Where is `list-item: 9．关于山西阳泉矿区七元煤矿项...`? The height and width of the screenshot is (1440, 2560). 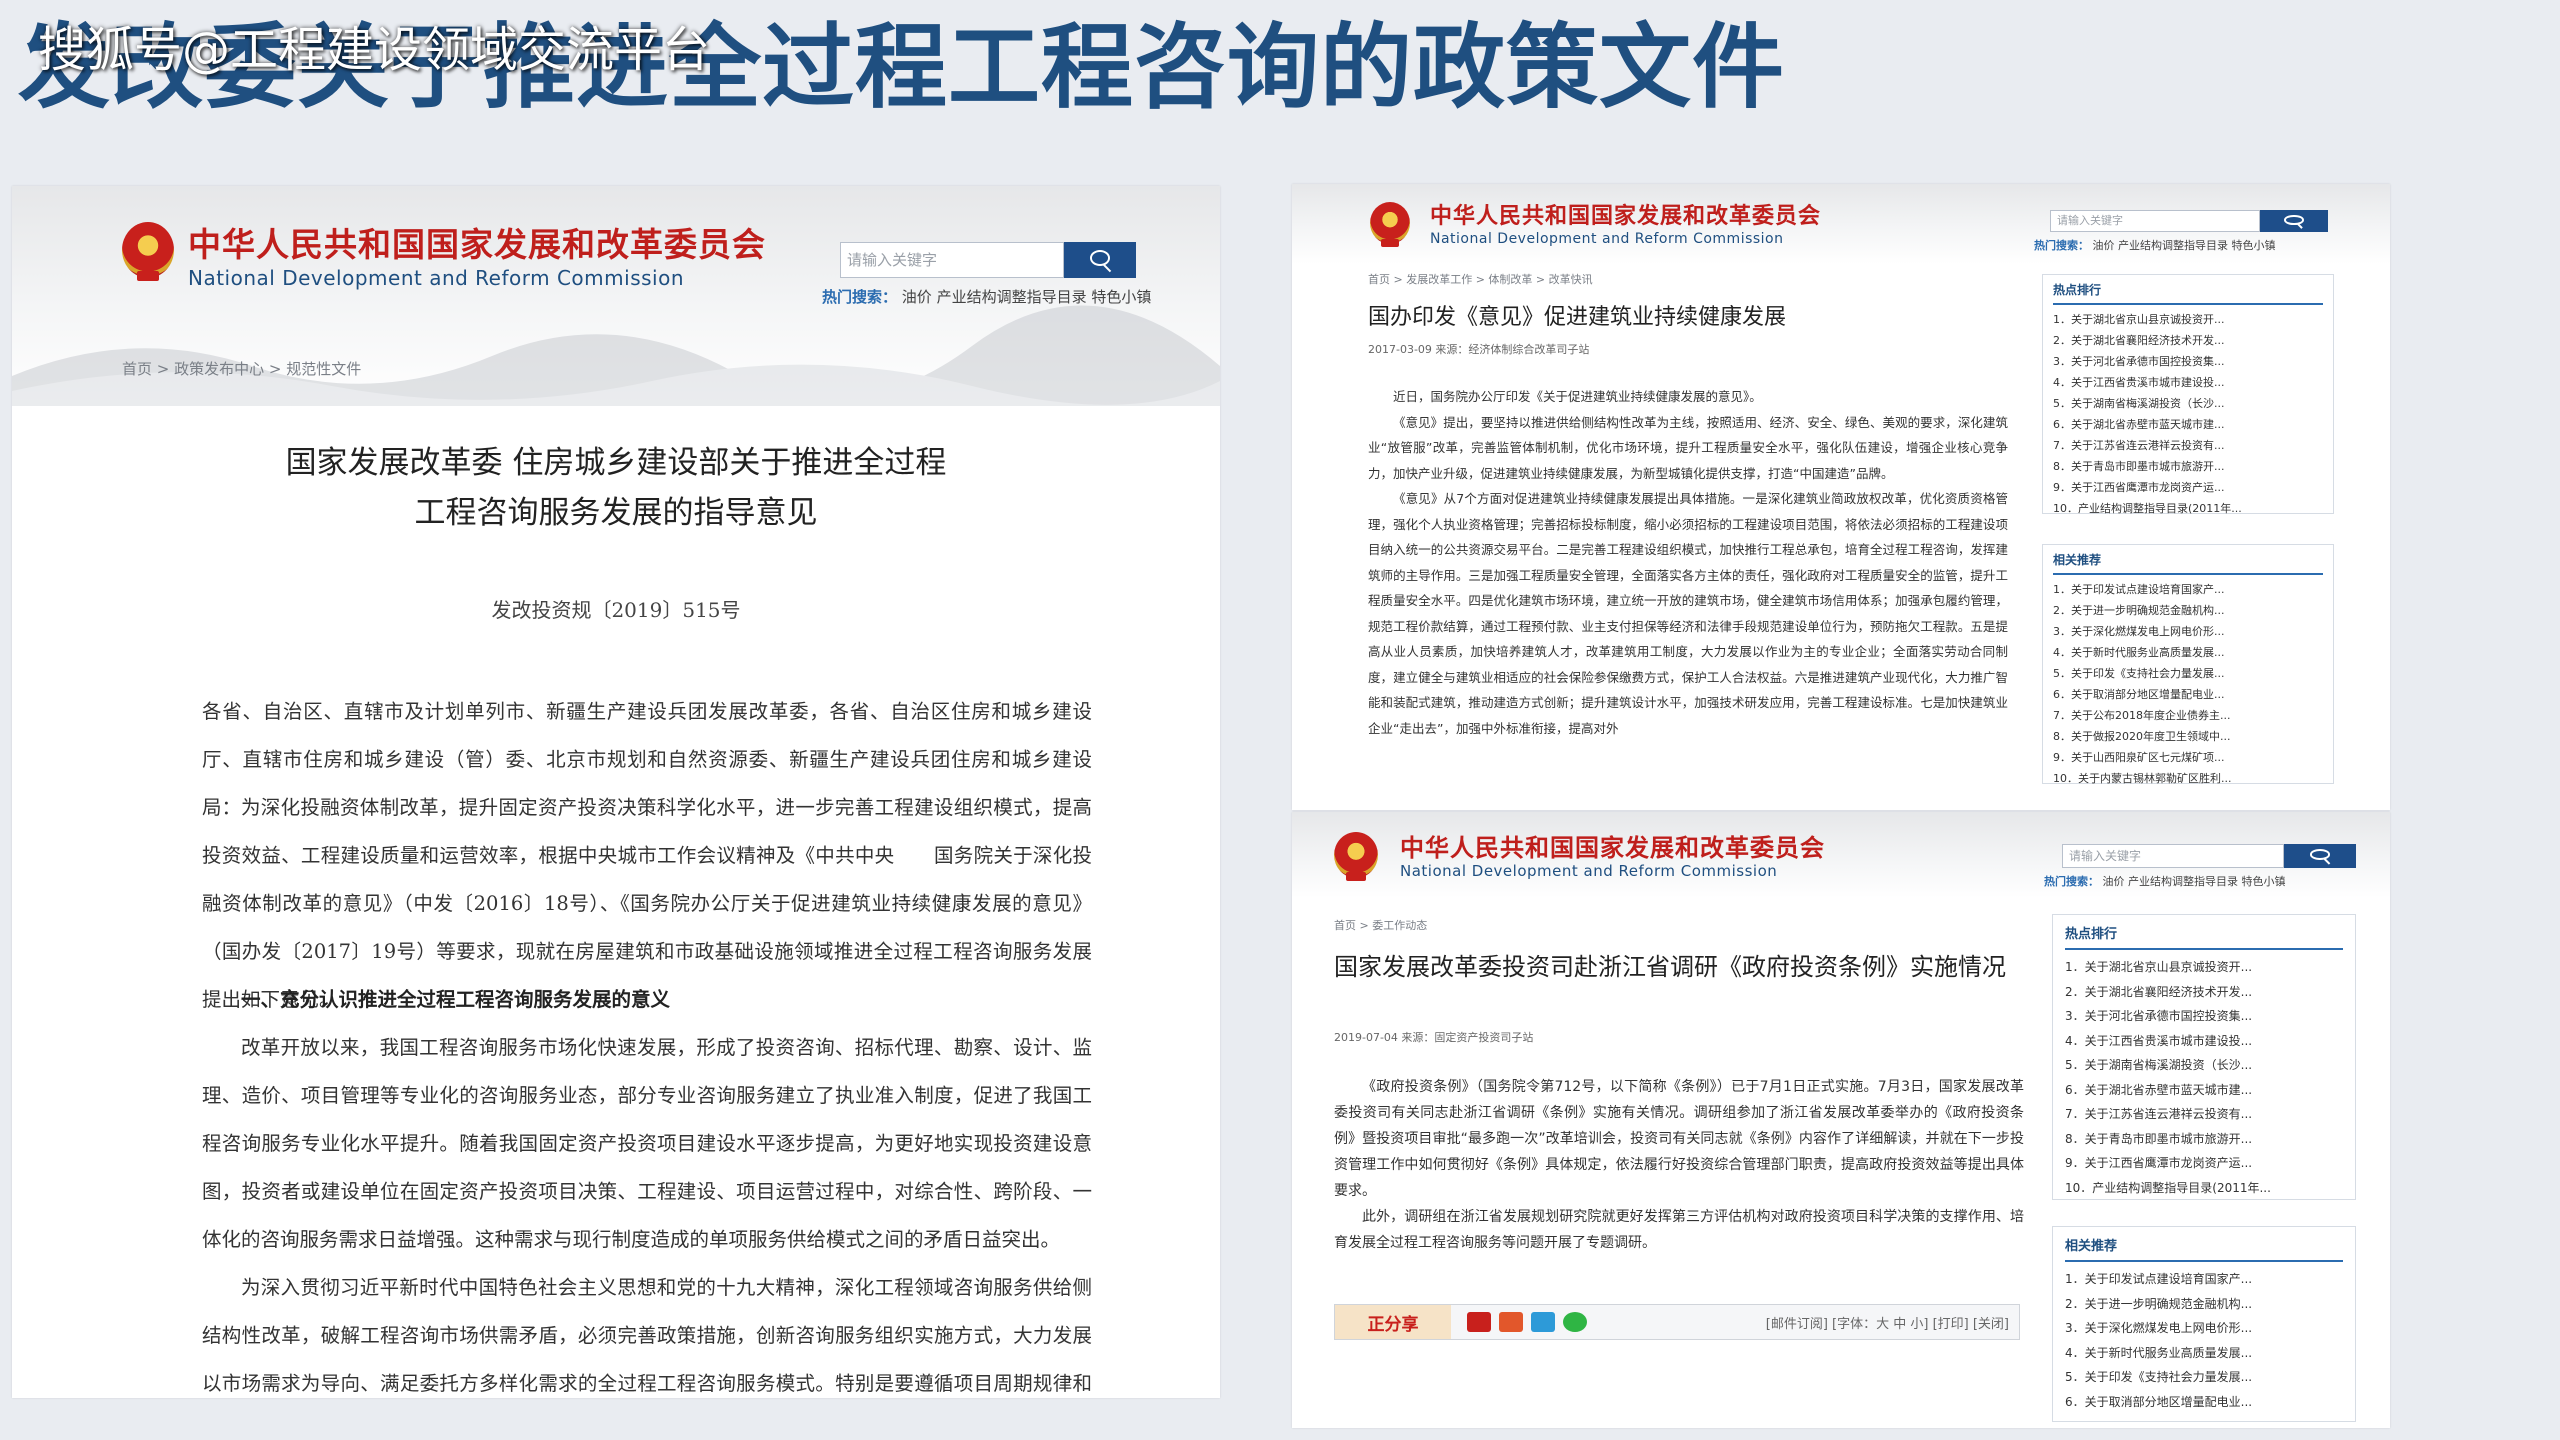 list-item: 9．关于山西阳泉矿区七元煤矿项... is located at coordinates (2188, 757).